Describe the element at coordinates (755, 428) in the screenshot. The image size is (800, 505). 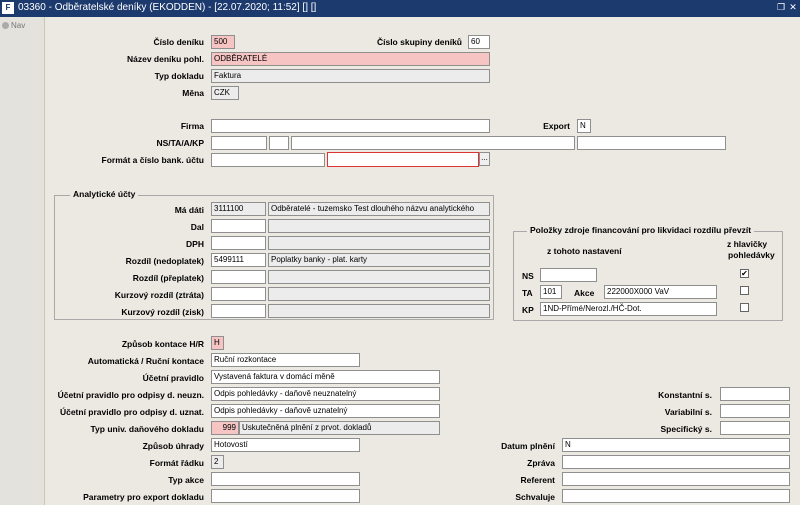
I see `specificky-field` at that location.